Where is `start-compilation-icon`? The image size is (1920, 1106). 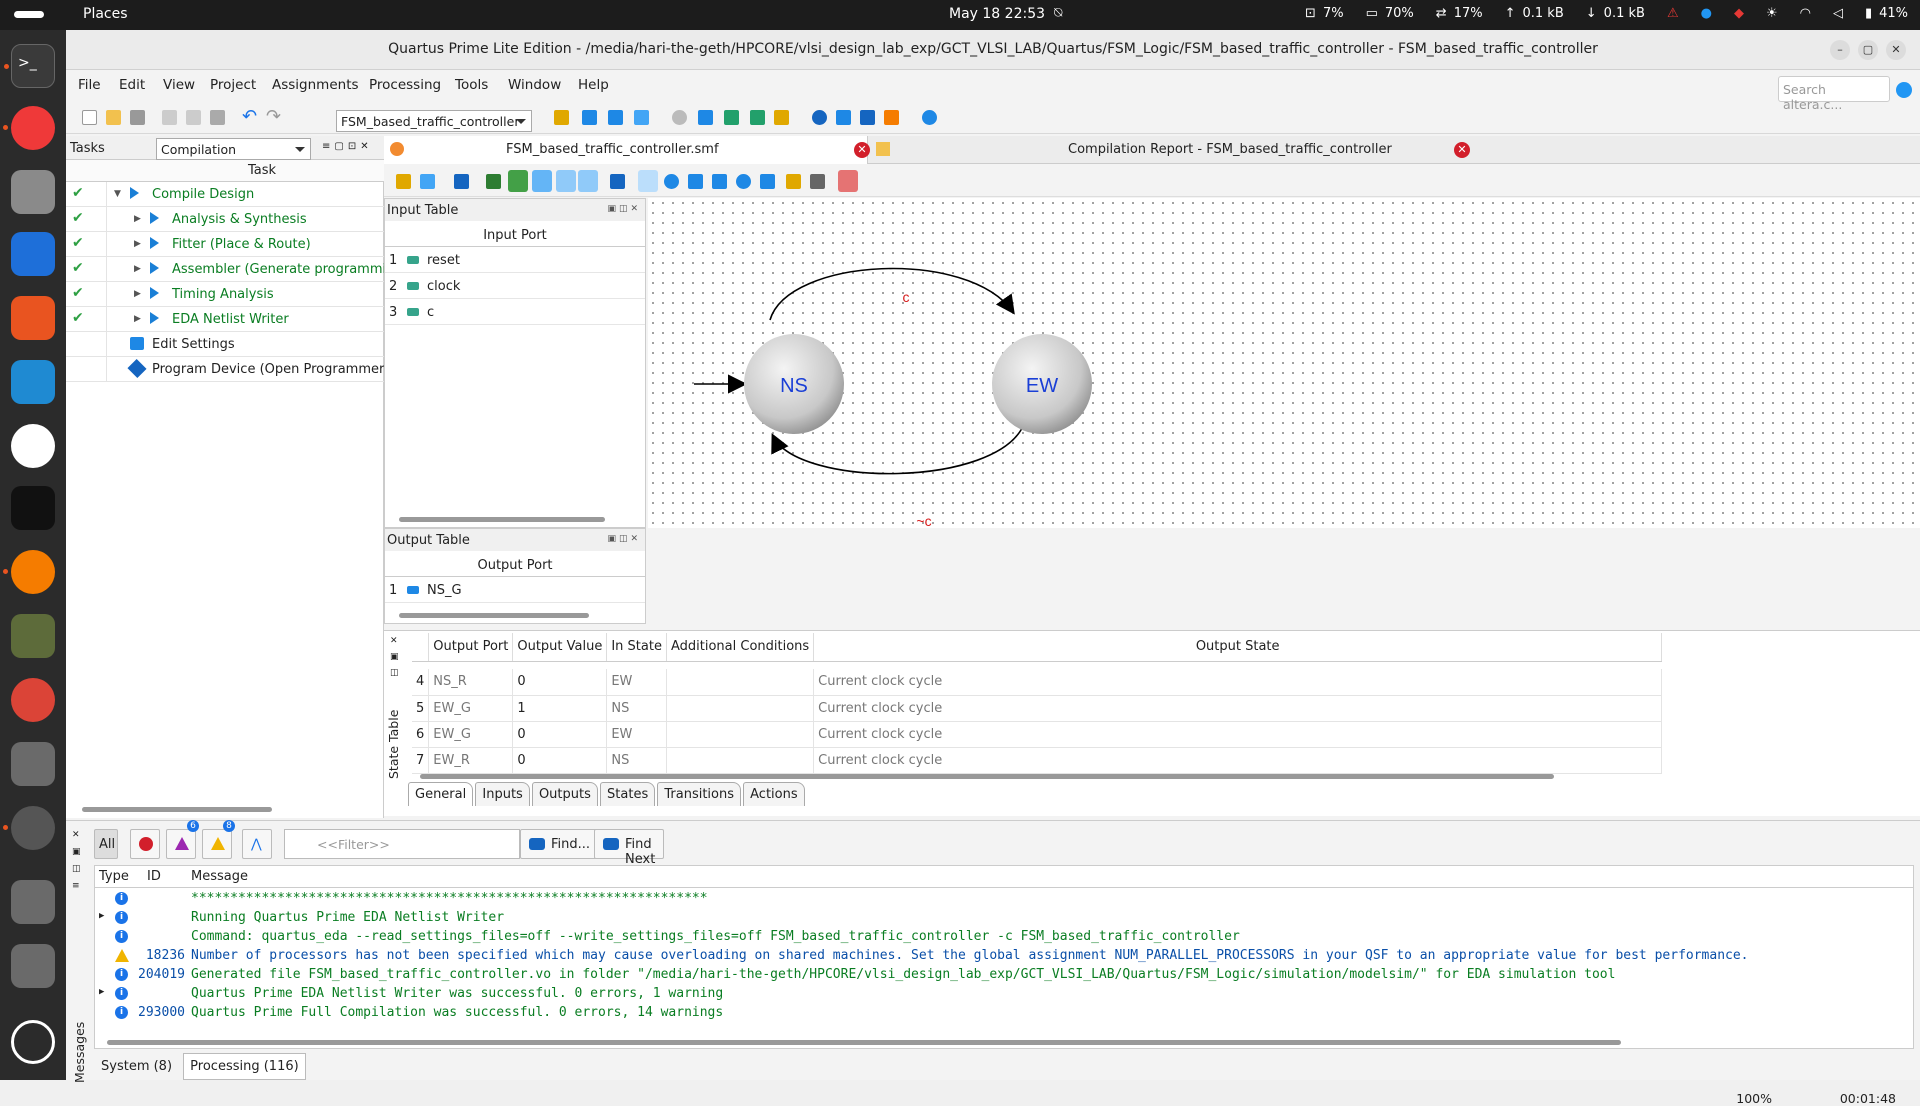 start-compilation-icon is located at coordinates (705, 117).